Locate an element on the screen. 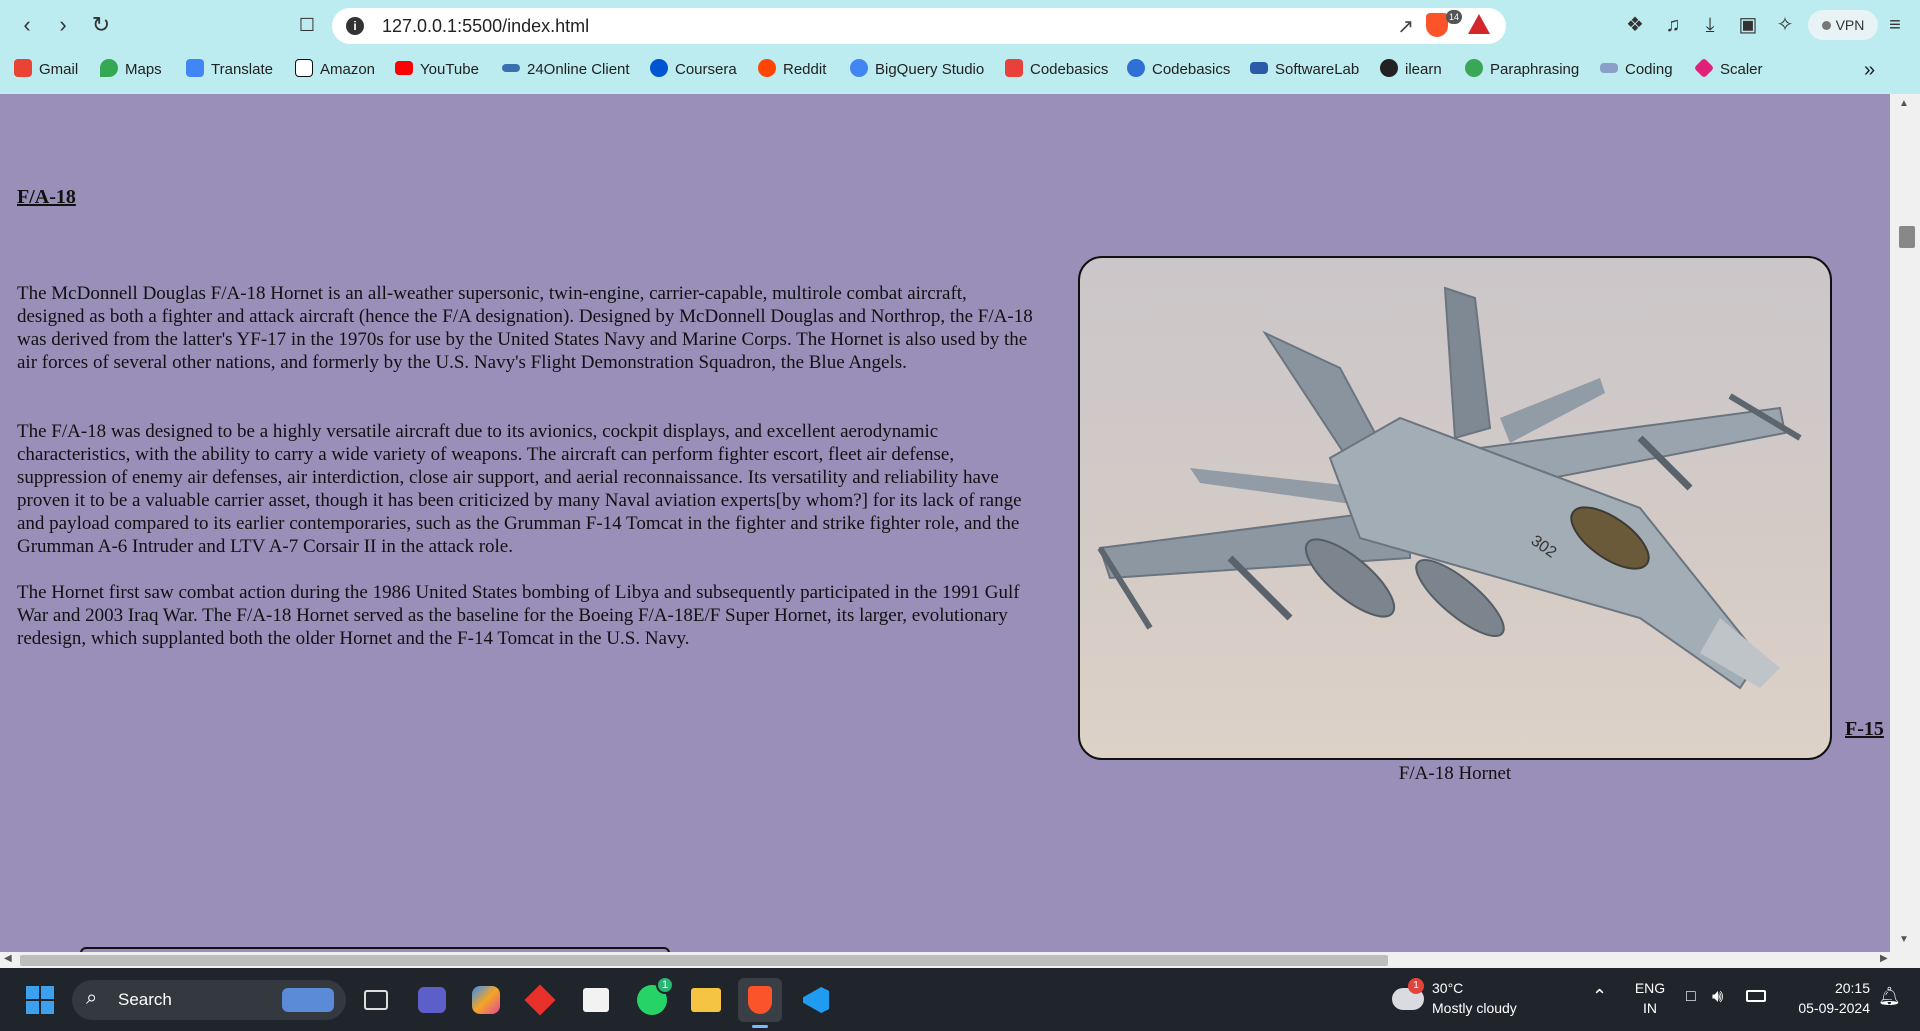 The width and height of the screenshot is (1920, 1031). bookmark-label: Maps is located at coordinates (143, 69).